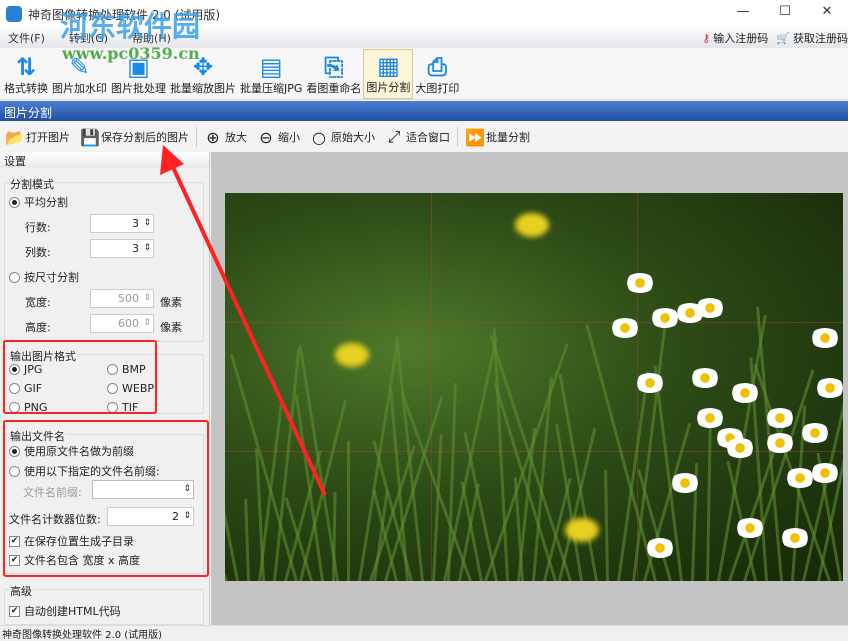 This screenshot has width=848, height=641. What do you see at coordinates (124, 14) in the screenshot?
I see `window-title: 神奇图像转换处理软件 2.0 (试用版)` at bounding box center [124, 14].